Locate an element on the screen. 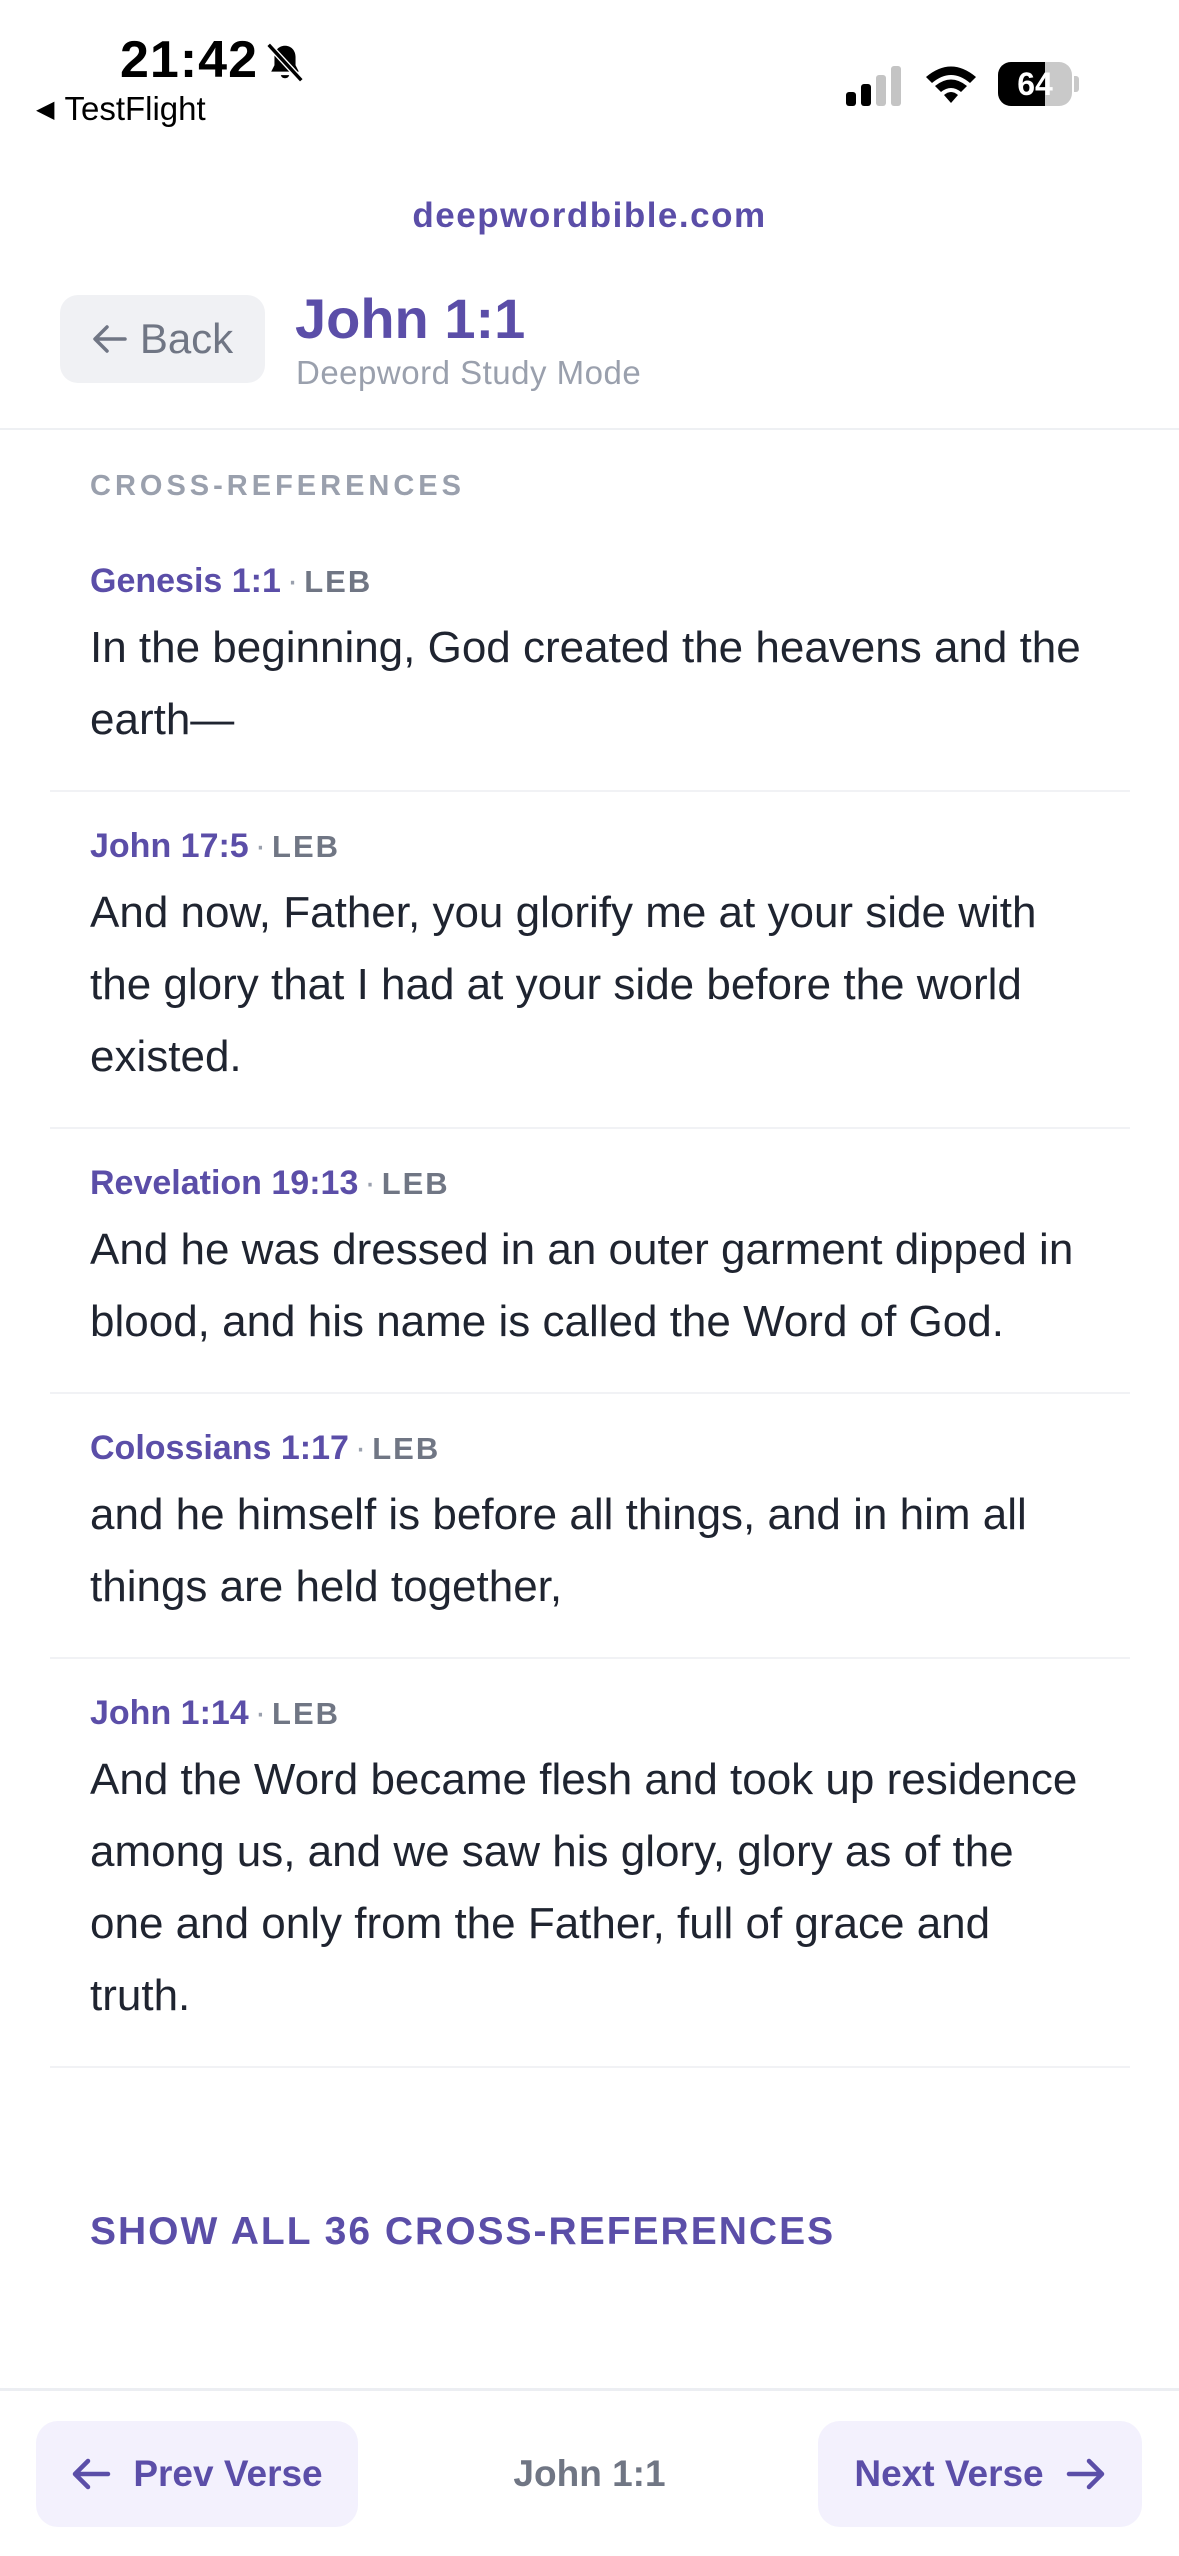 Image resolution: width=1179 pixels, height=2556 pixels. cross-reference-header: John 17:5 · LEB is located at coordinates (215, 846).